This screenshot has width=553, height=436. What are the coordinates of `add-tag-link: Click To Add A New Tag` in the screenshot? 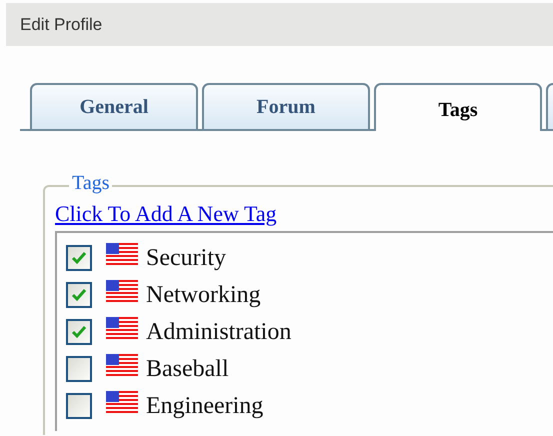 It's located at (166, 214).